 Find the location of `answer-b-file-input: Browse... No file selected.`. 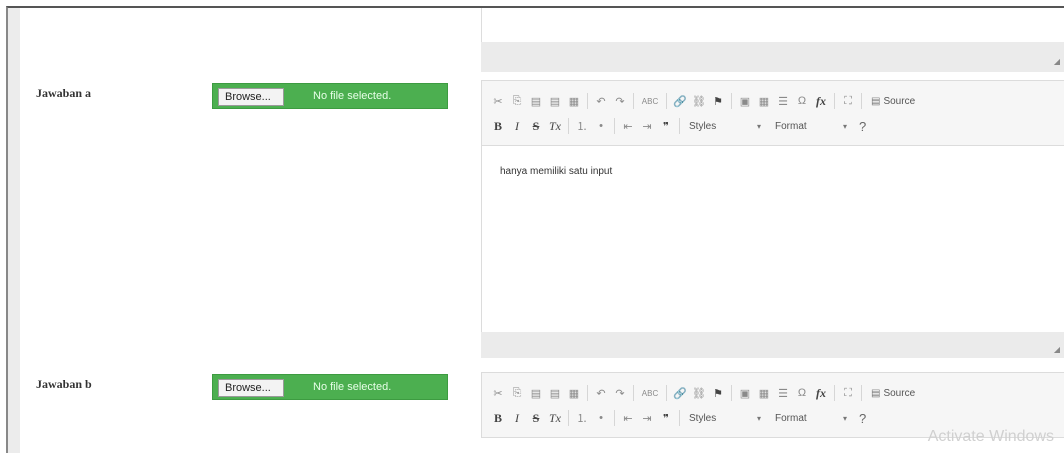

answer-b-file-input: Browse... No file selected. is located at coordinates (330, 387).